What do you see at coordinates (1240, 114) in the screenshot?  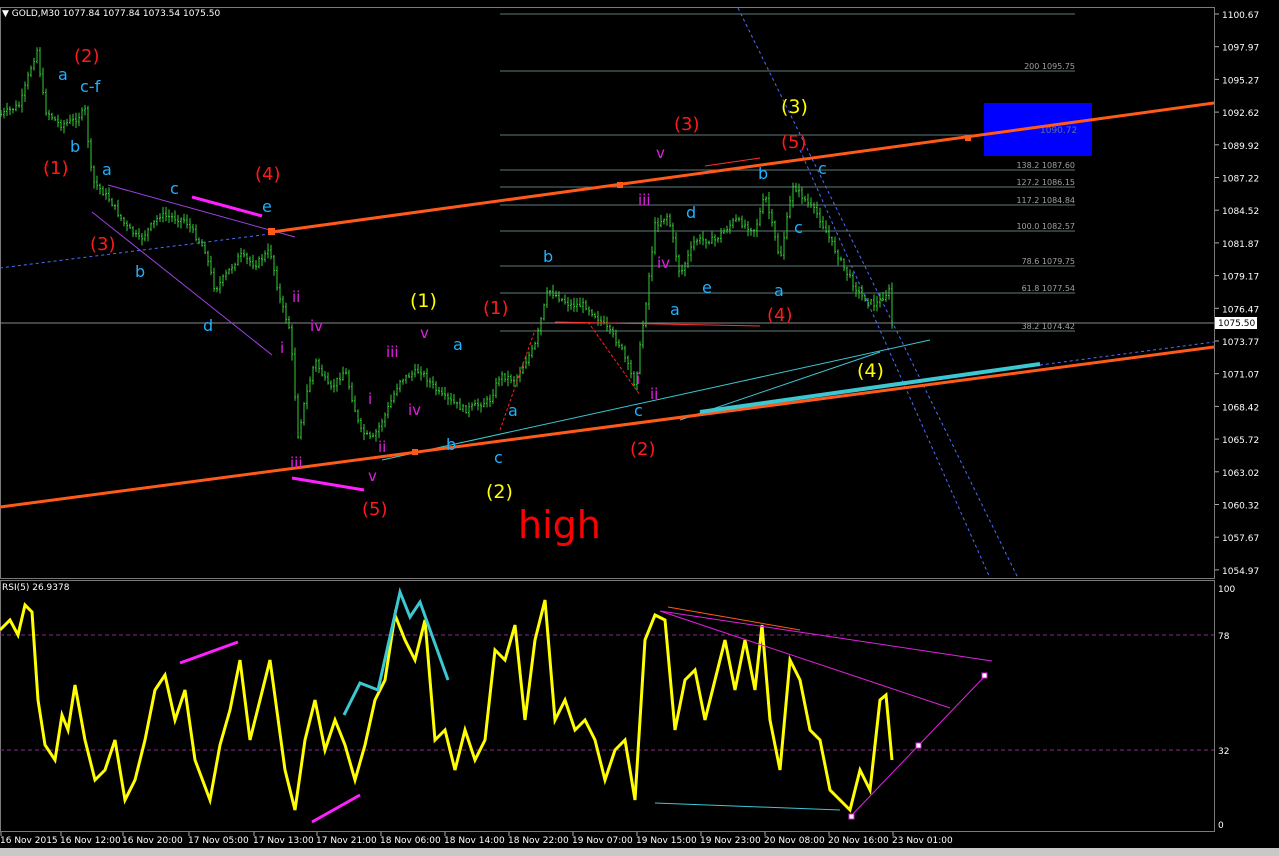 I see `price-tick-label: 1092.62` at bounding box center [1240, 114].